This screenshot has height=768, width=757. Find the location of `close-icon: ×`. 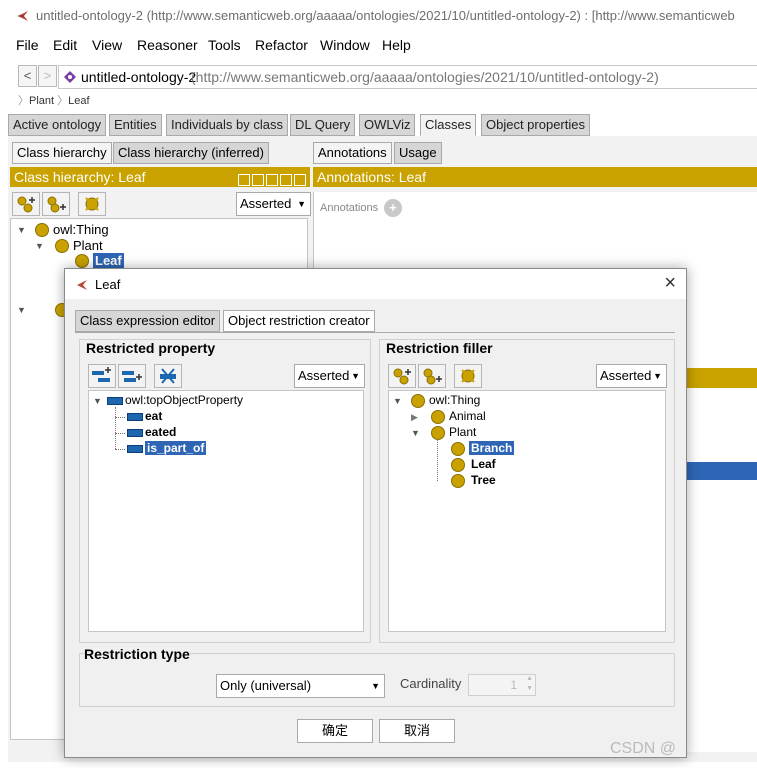

close-icon: × is located at coordinates (670, 283).